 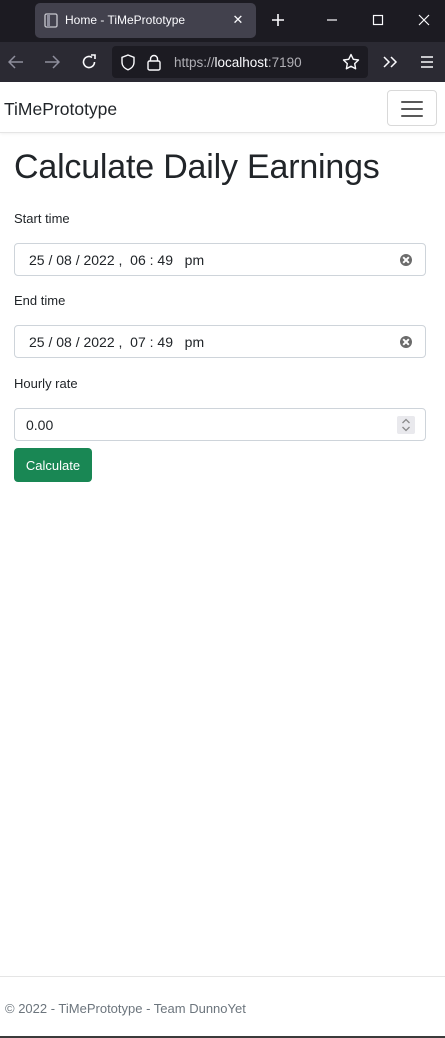 I want to click on start-time-value: 25 / 08 / 2022 , 06 : 49 pm, so click(x=117, y=260).